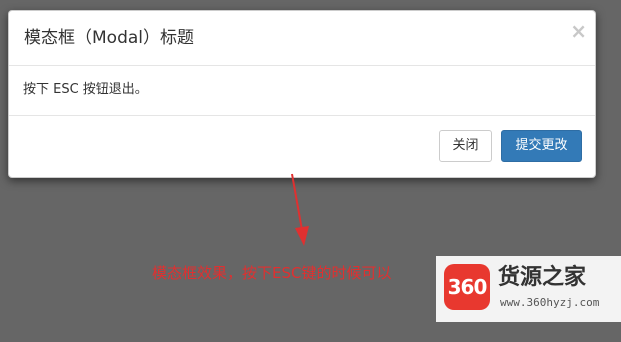  I want to click on close-button: 关闭, so click(465, 146).